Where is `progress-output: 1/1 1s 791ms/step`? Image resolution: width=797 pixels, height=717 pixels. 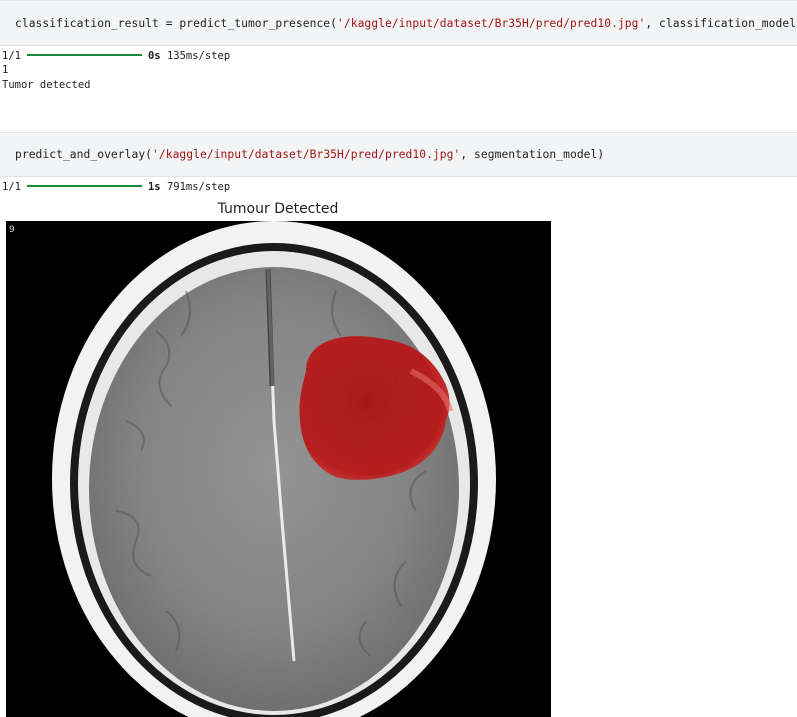 progress-output: 1/1 1s 791ms/step is located at coordinates (116, 187).